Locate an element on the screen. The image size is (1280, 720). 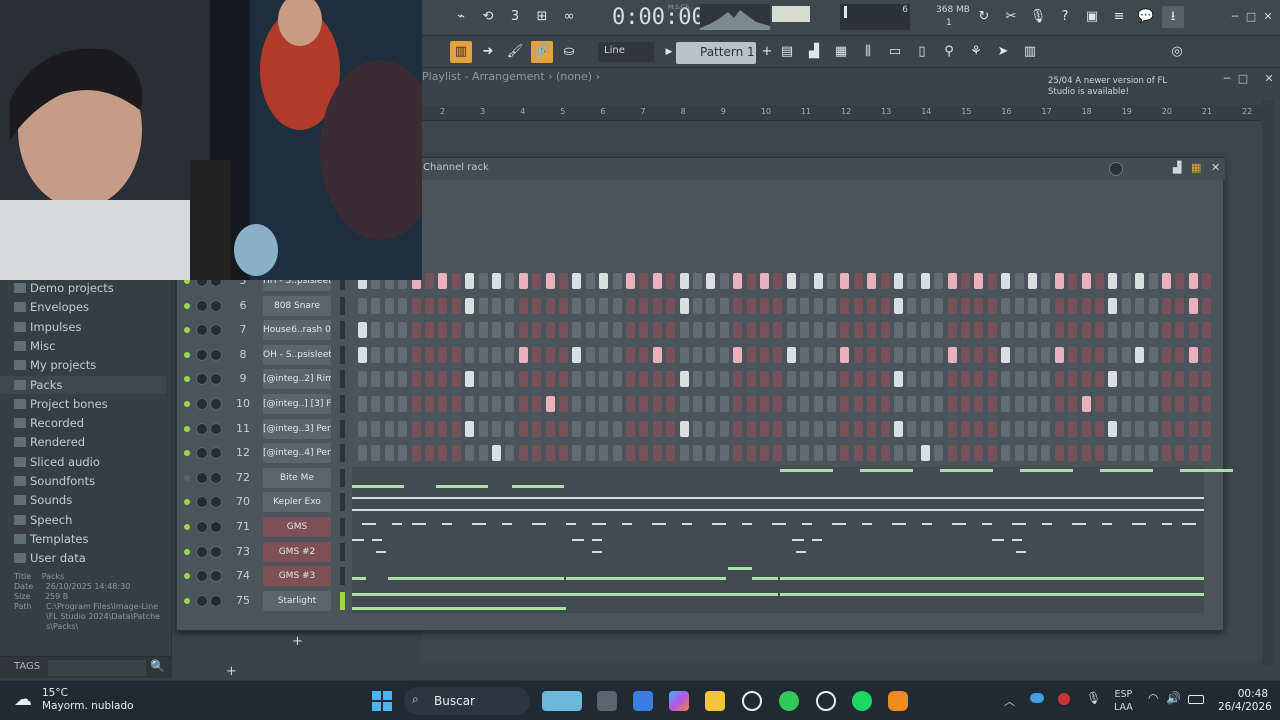
browser-item: Demo projects is located at coordinates (64, 288).